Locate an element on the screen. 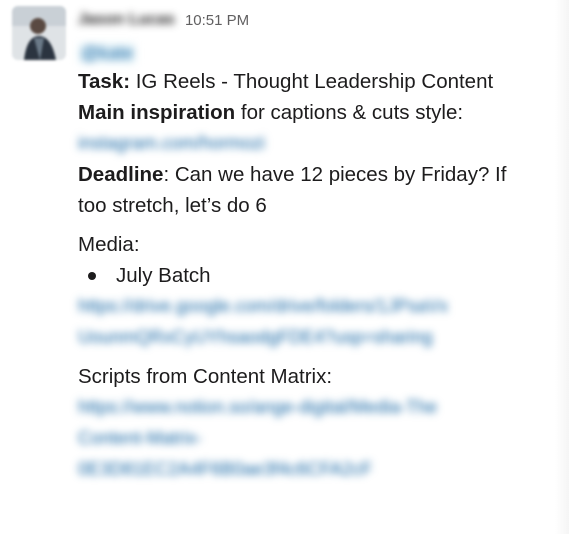 The width and height of the screenshot is (569, 534). inspiration-link: instagram.com/hormozi is located at coordinates (318, 143).